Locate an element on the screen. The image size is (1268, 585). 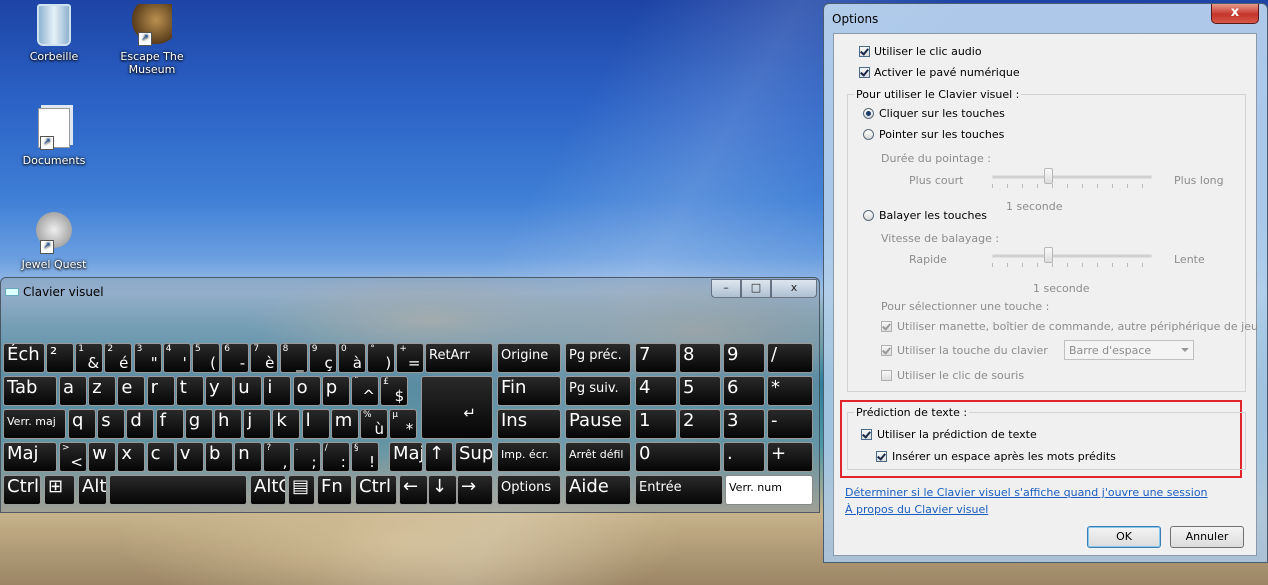
key: Aide is located at coordinates (598, 490).